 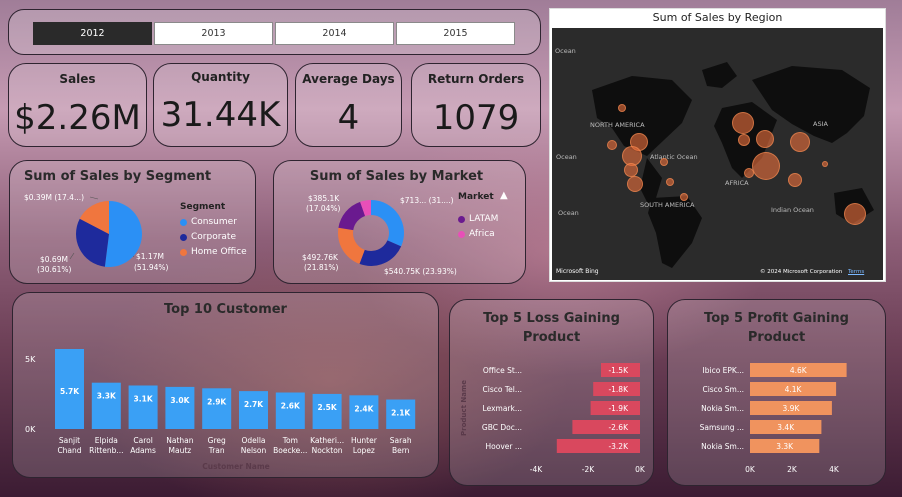 What do you see at coordinates (334, 33) in the screenshot?
I see `year-button-2014: 2014` at bounding box center [334, 33].